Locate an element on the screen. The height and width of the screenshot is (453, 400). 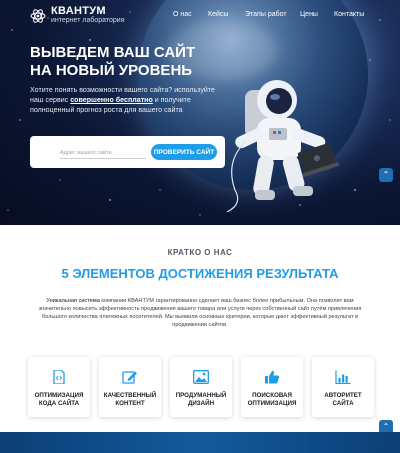
section-kicker: КРАТКО О НАС is located at coordinates (200, 252).